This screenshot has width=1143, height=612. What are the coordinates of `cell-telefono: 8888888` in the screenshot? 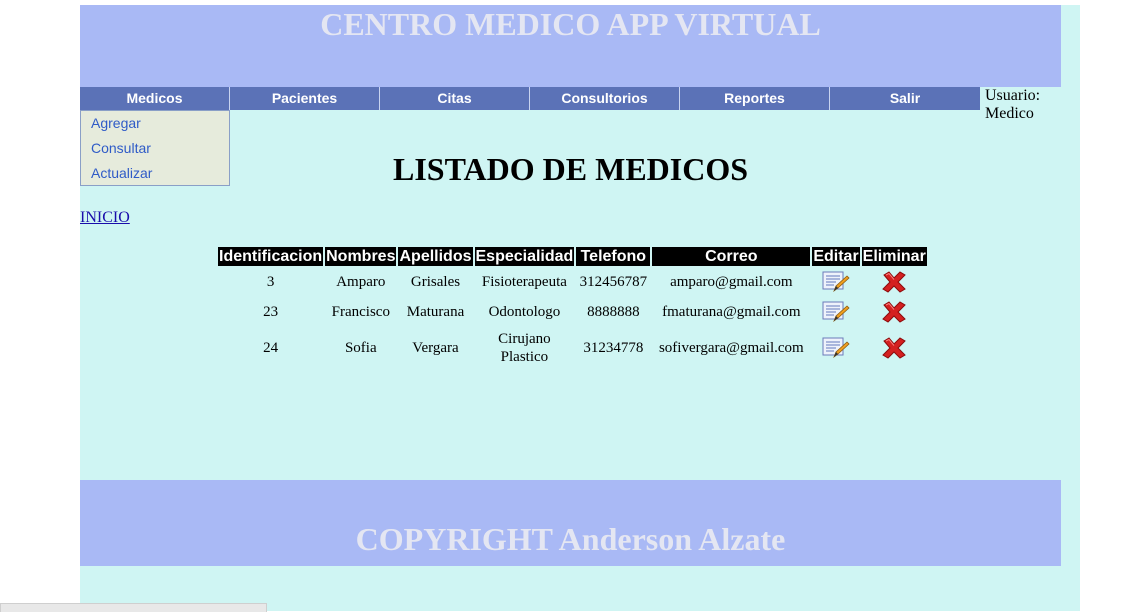 It's located at (613, 312).